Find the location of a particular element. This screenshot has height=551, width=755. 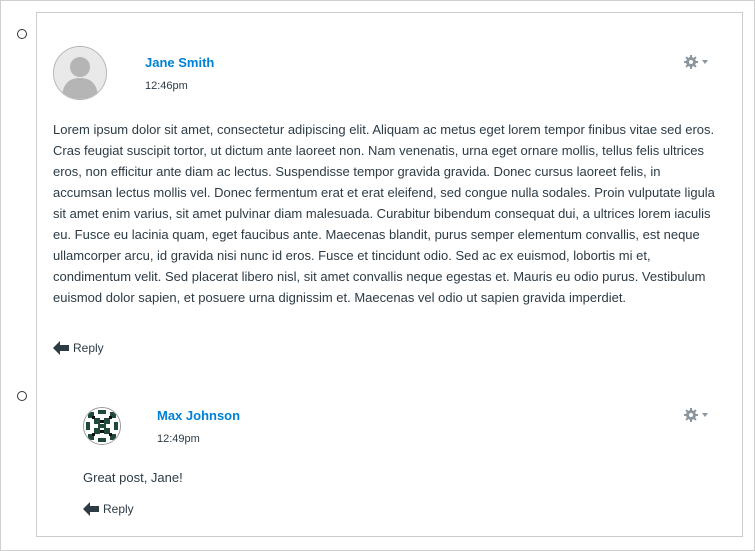

author-name-link: Jane Smith is located at coordinates (179, 62).